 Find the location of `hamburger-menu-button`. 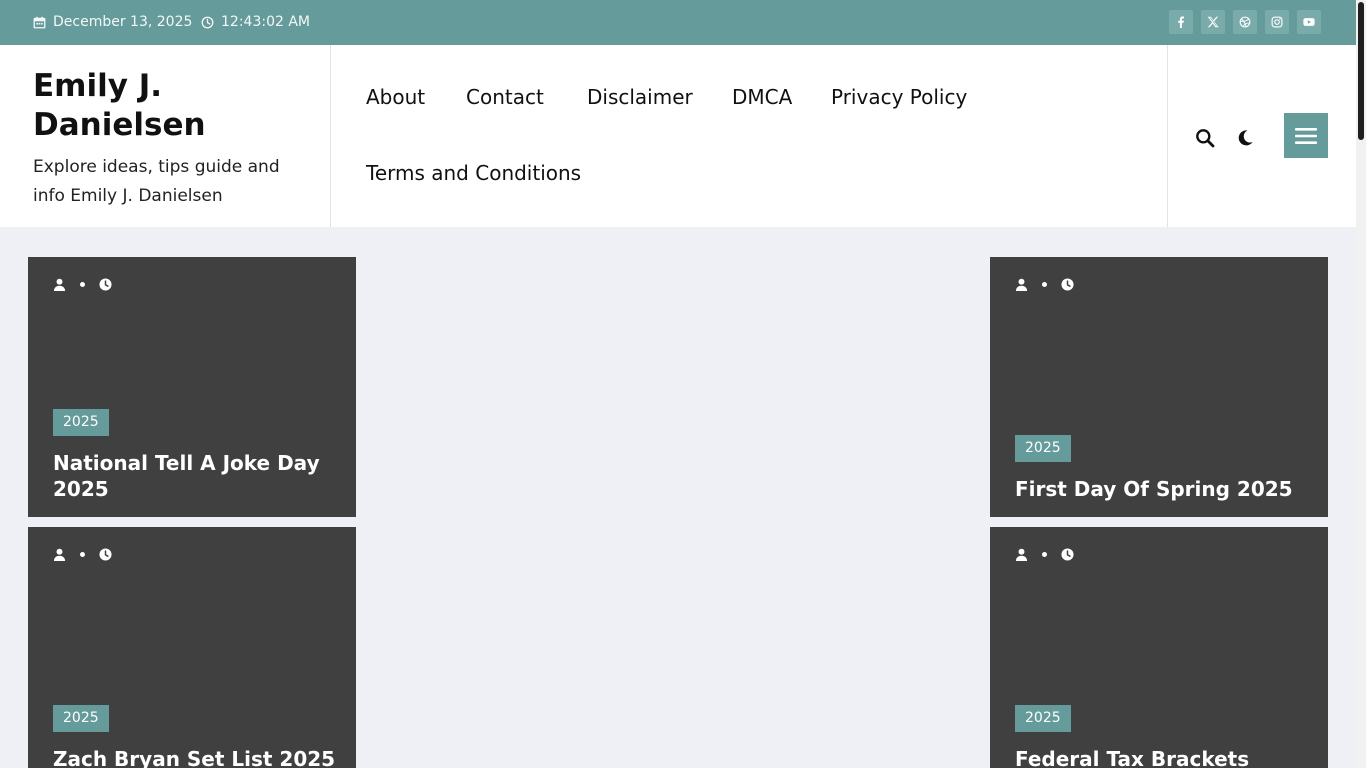

hamburger-menu-button is located at coordinates (1306, 135).